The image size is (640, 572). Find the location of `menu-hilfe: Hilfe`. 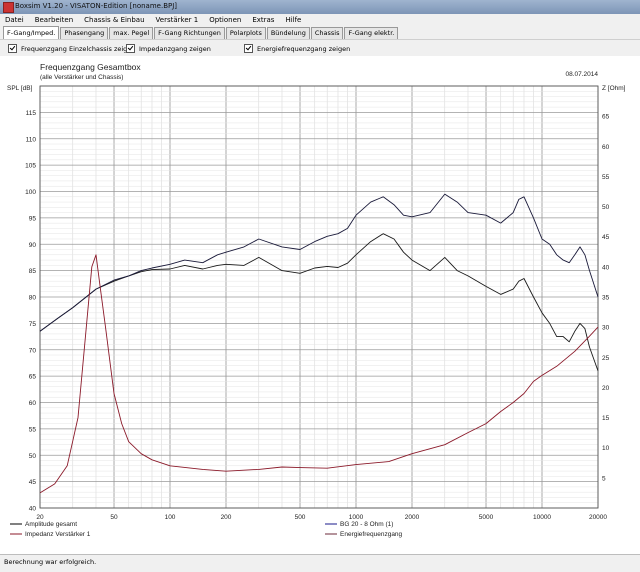

menu-hilfe: Hilfe is located at coordinates (293, 20).